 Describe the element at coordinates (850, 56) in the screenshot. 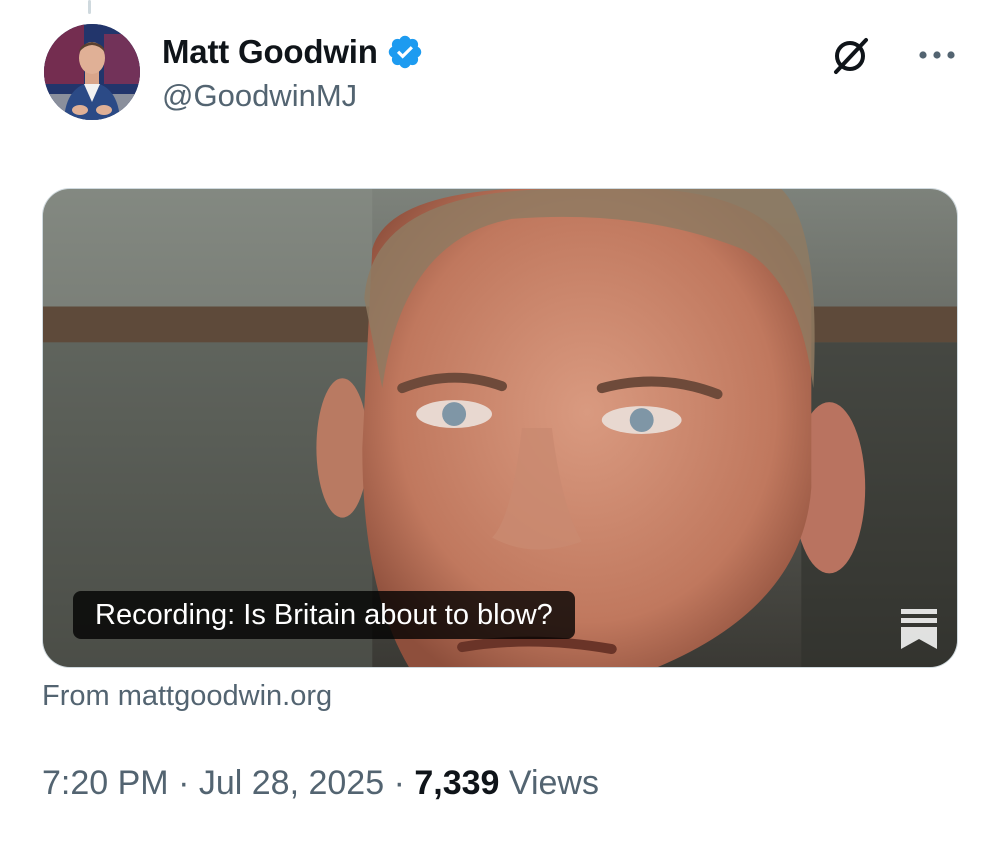

I see `grok-icon` at that location.